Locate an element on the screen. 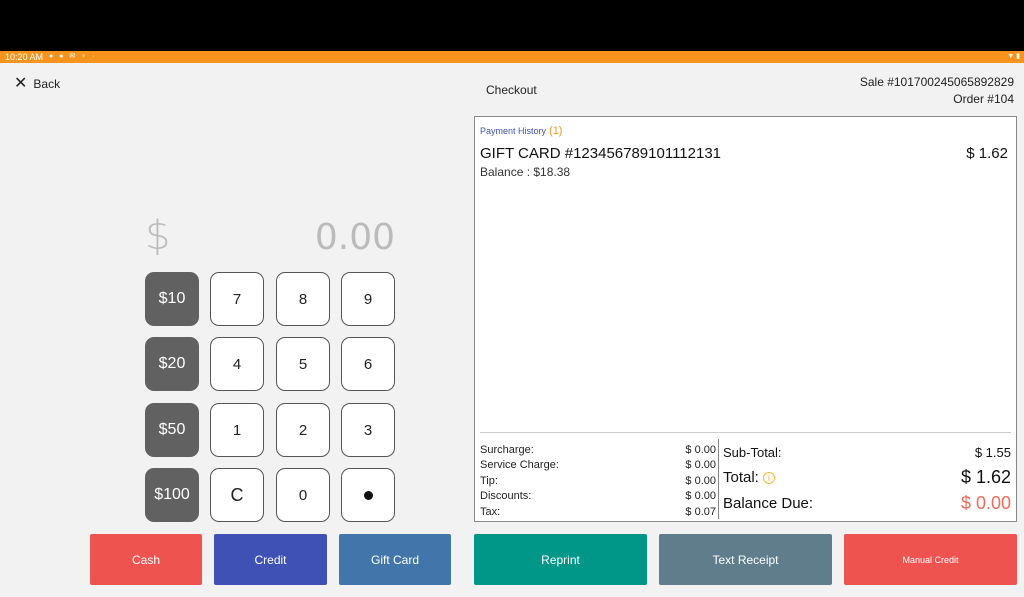 The image size is (1024, 597). total-value: $ 1.62 is located at coordinates (985, 476).